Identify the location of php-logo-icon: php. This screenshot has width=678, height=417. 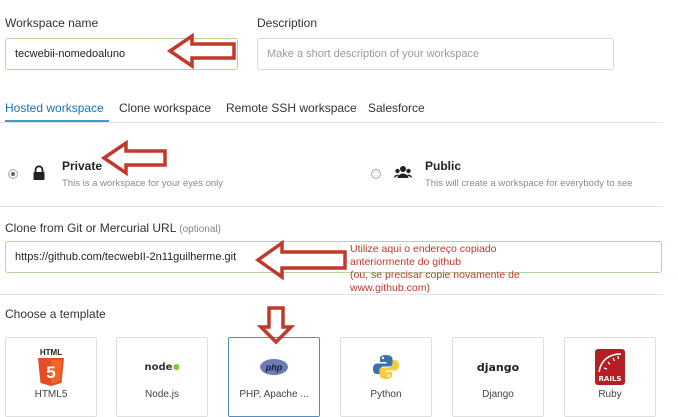
(274, 367).